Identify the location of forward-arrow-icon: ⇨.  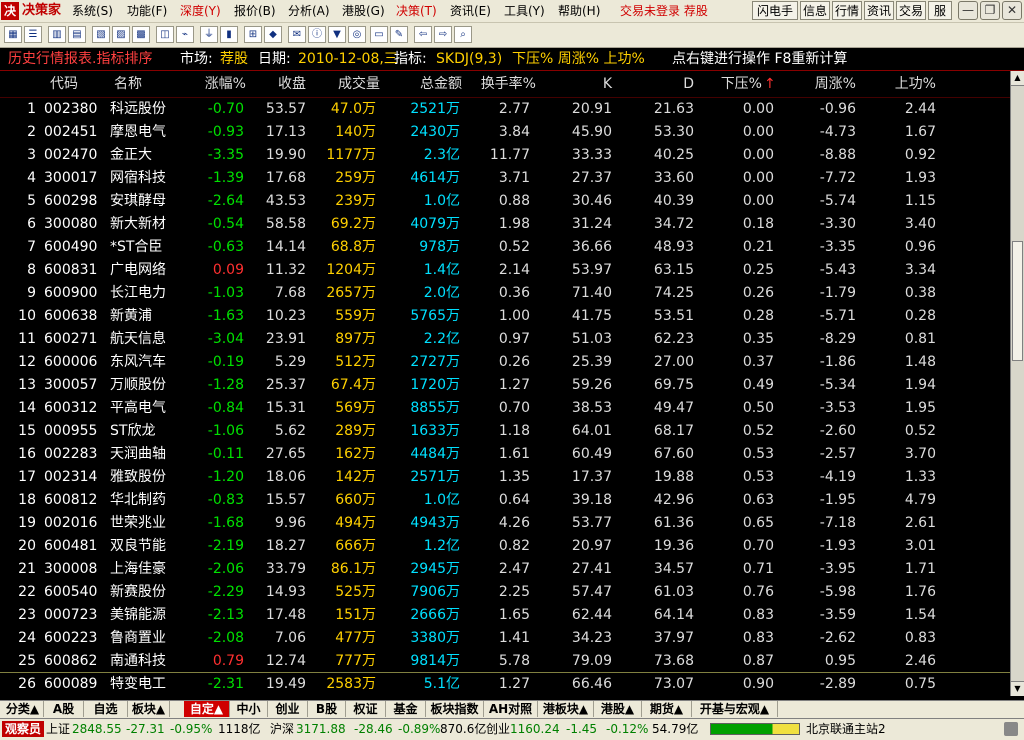
(443, 34).